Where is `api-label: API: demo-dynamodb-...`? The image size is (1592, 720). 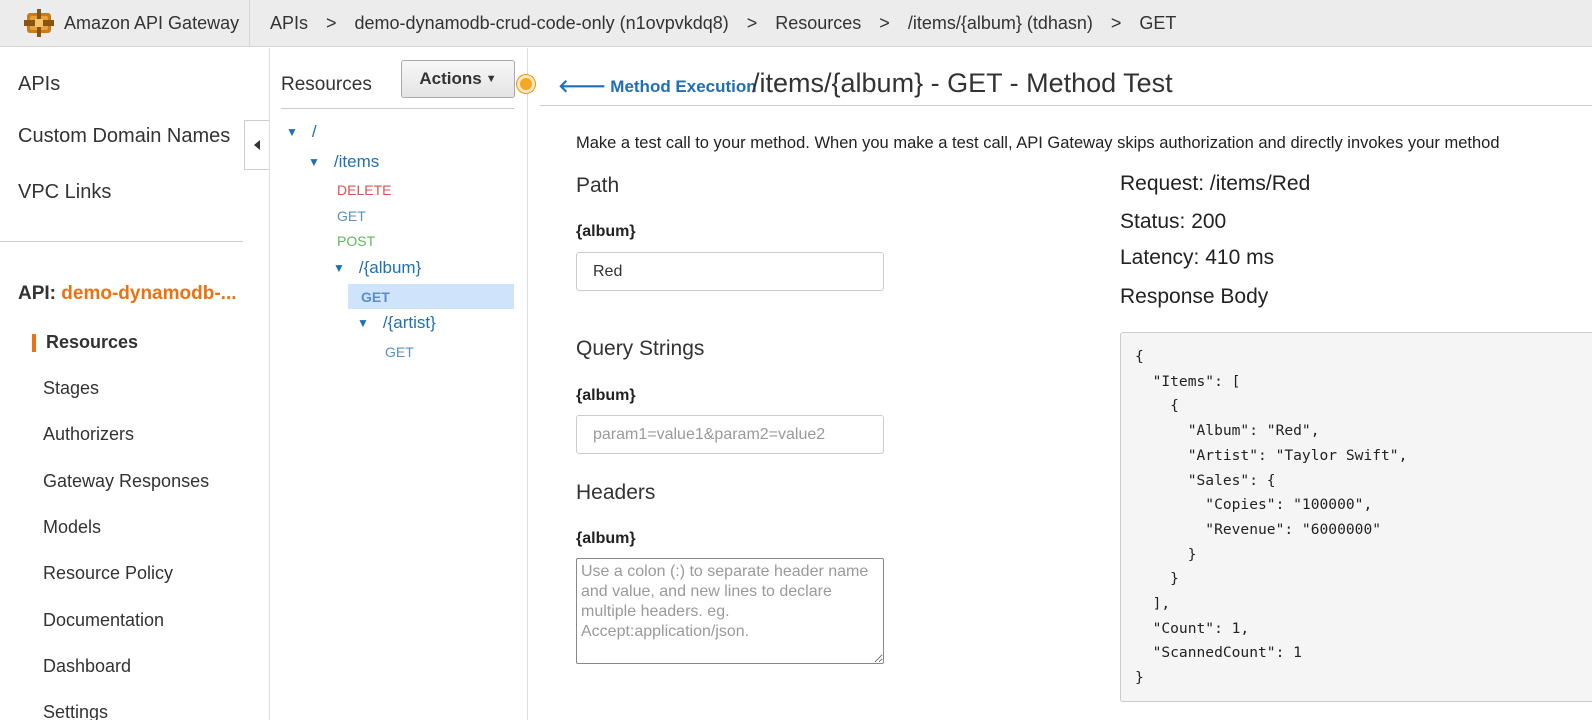
api-label: API: demo-dynamodb-... is located at coordinates (127, 294).